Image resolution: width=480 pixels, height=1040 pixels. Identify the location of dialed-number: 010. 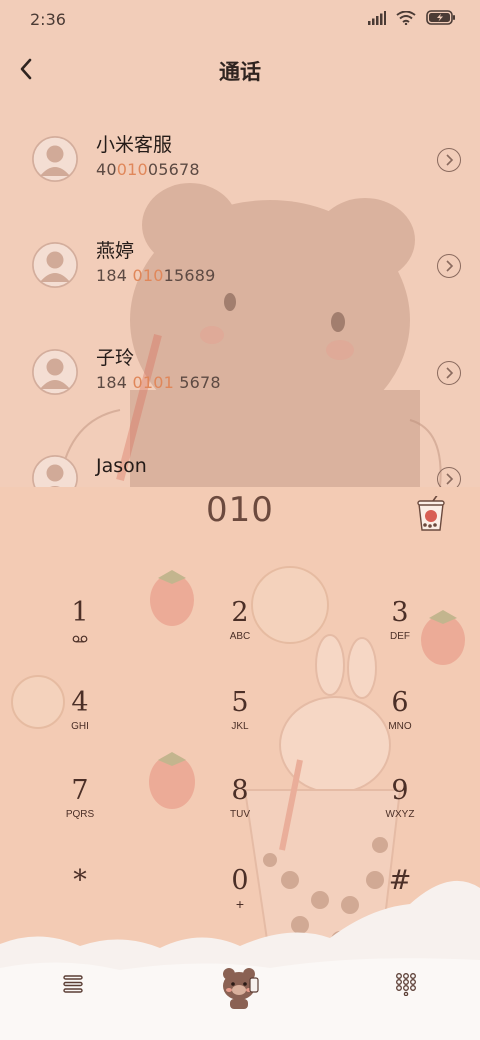
(240, 510).